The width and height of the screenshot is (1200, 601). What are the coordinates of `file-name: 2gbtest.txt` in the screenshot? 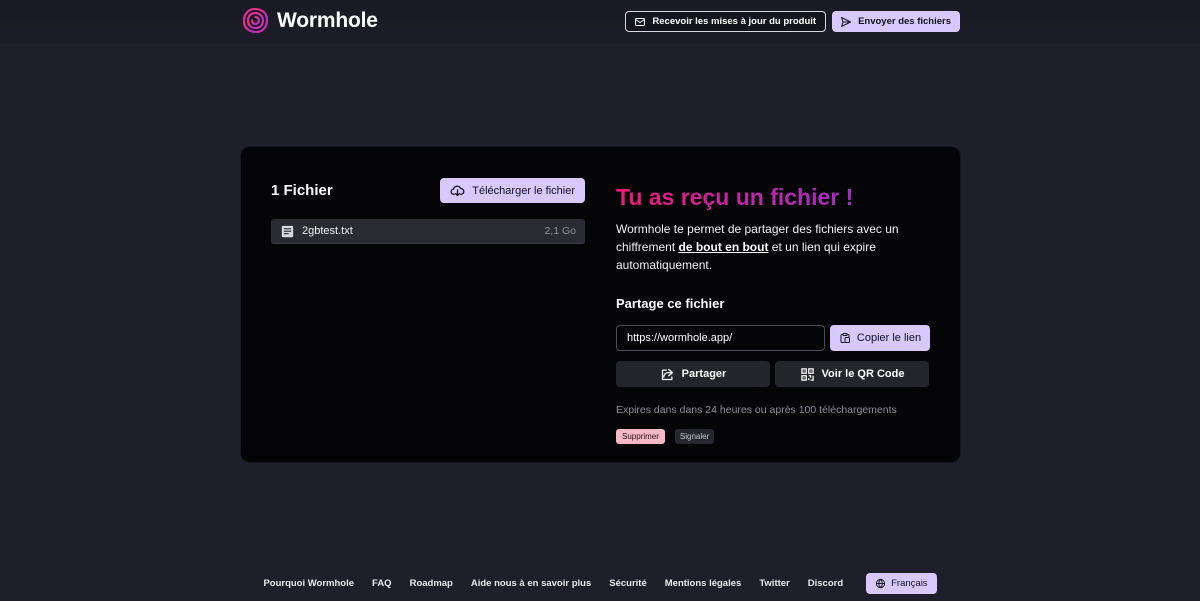 It's located at (327, 231).